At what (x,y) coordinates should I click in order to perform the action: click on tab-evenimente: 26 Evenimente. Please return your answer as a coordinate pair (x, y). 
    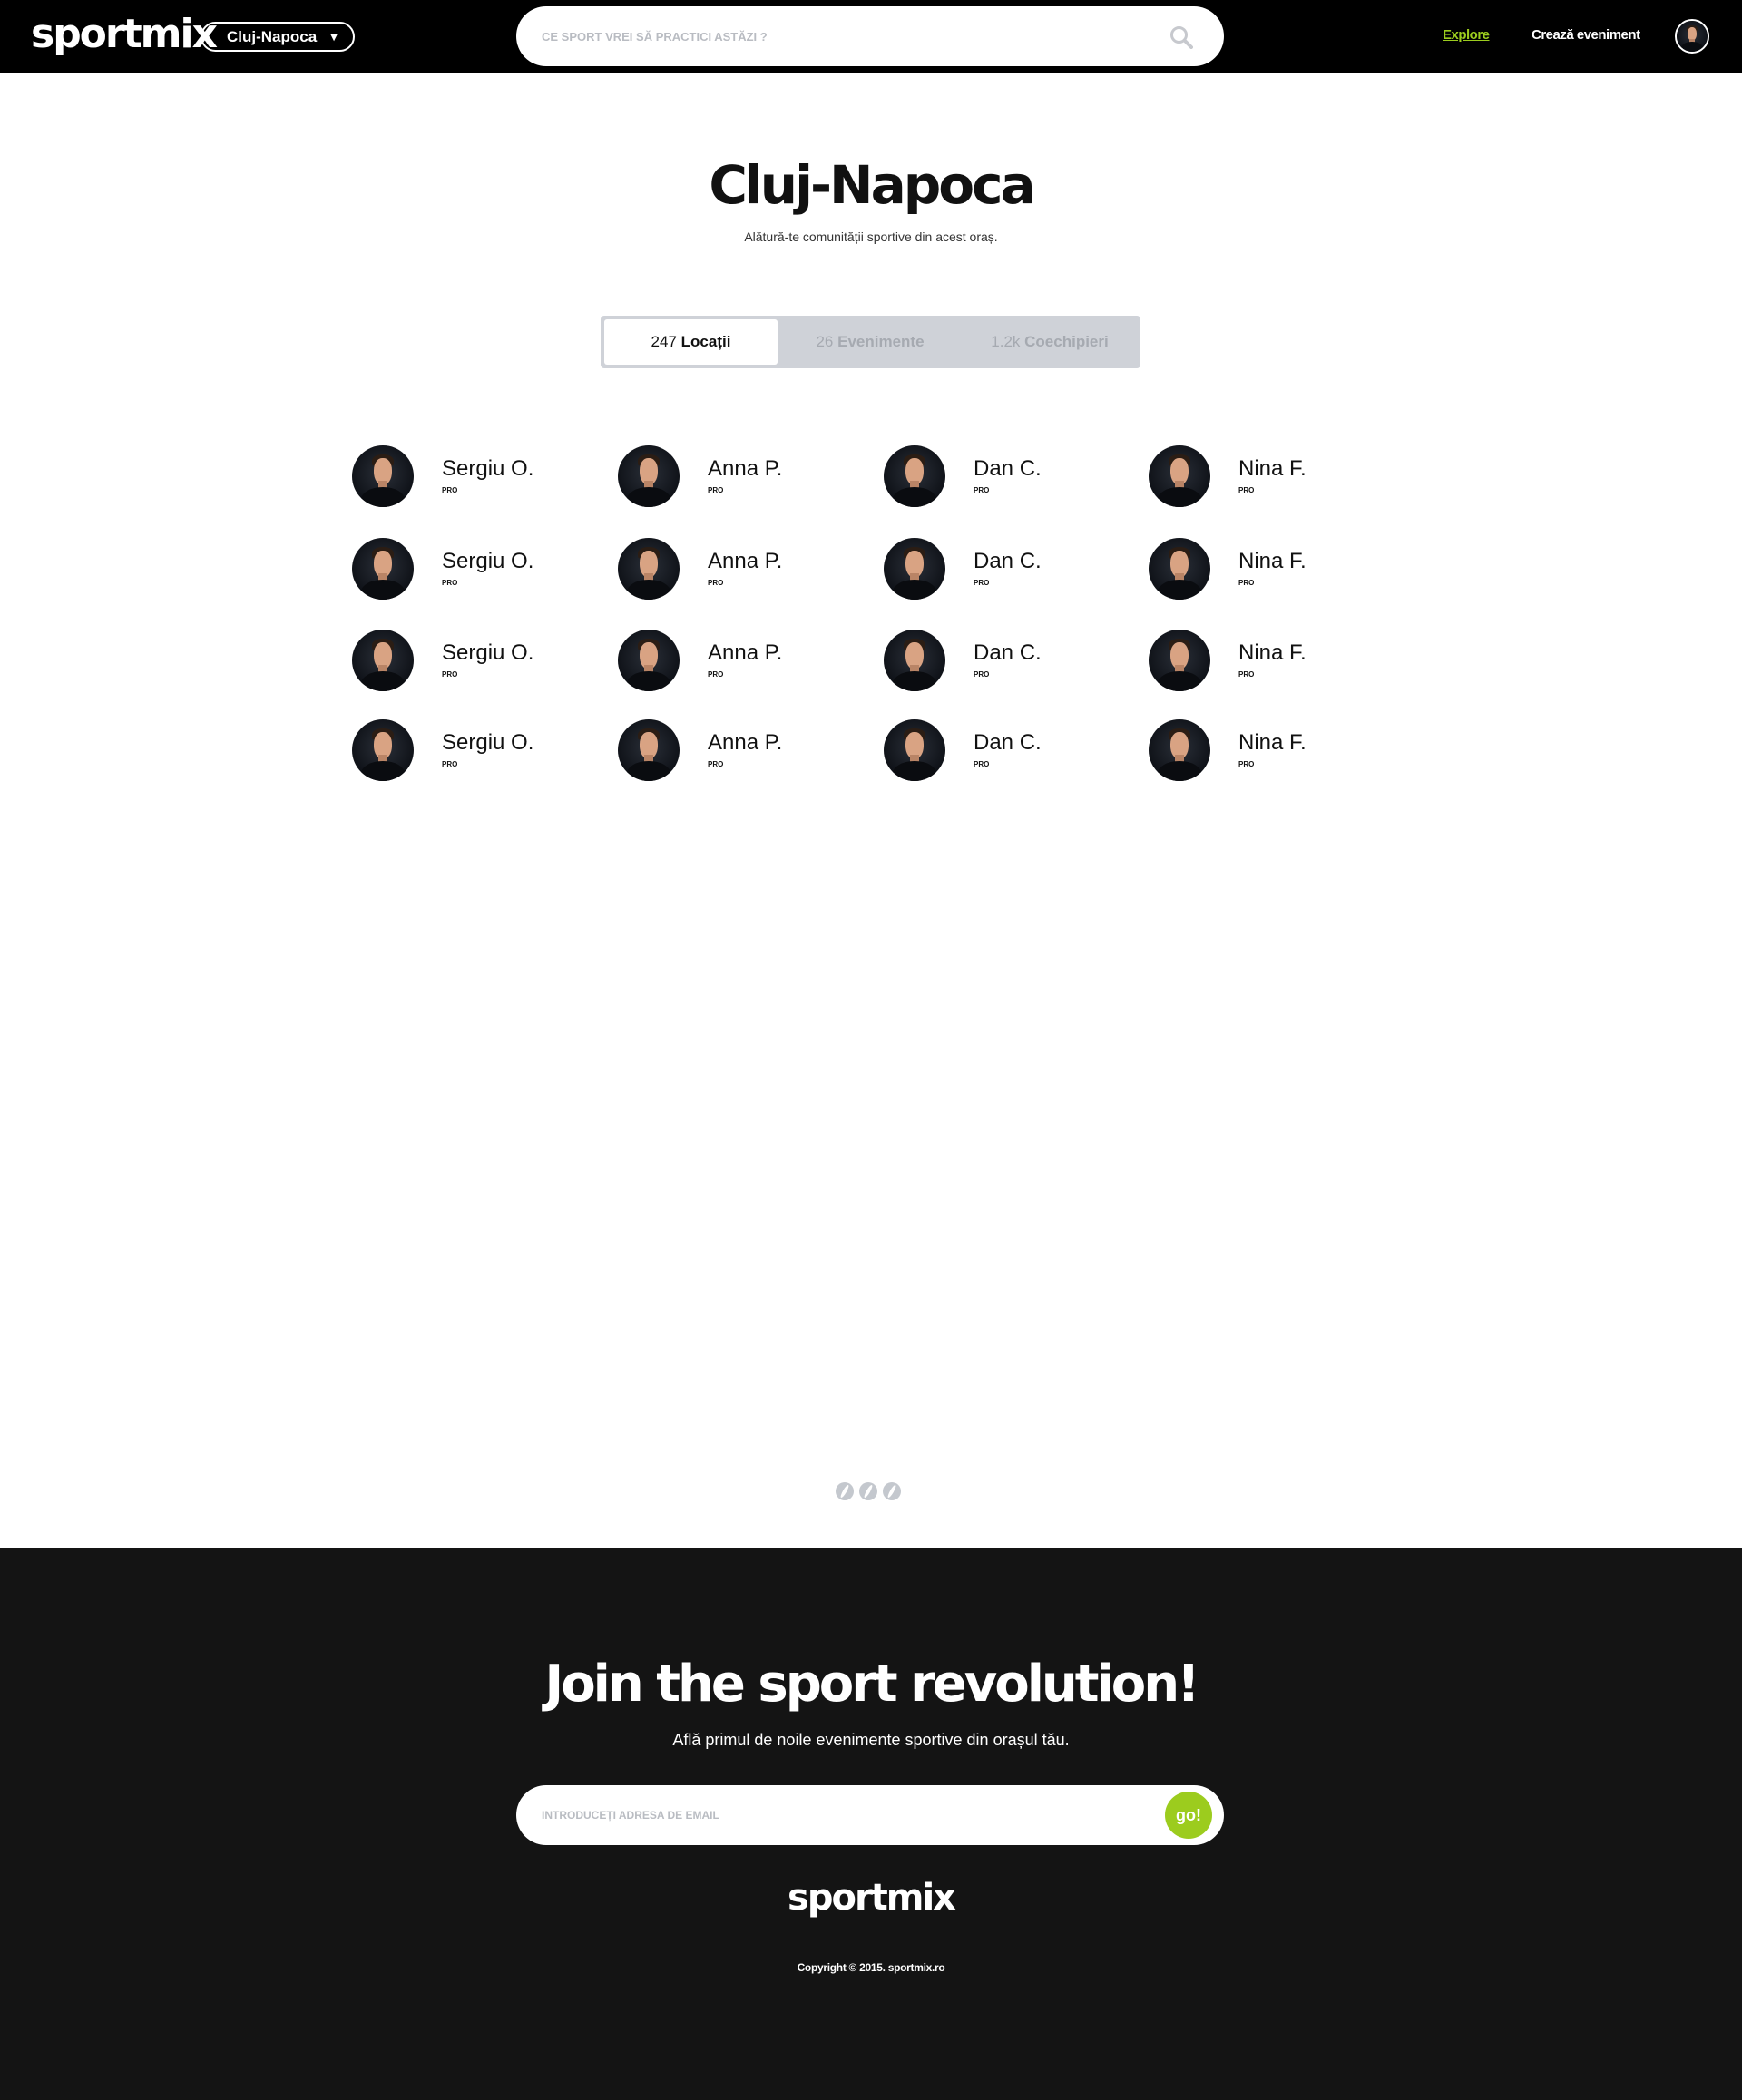
    Looking at the image, I should click on (870, 342).